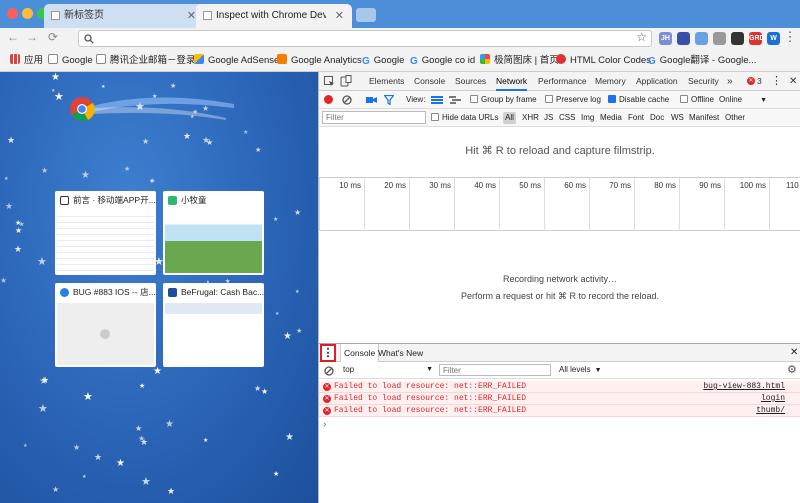 This screenshot has height=503, width=800. What do you see at coordinates (366, 15) in the screenshot?
I see `new-tab-button` at bounding box center [366, 15].